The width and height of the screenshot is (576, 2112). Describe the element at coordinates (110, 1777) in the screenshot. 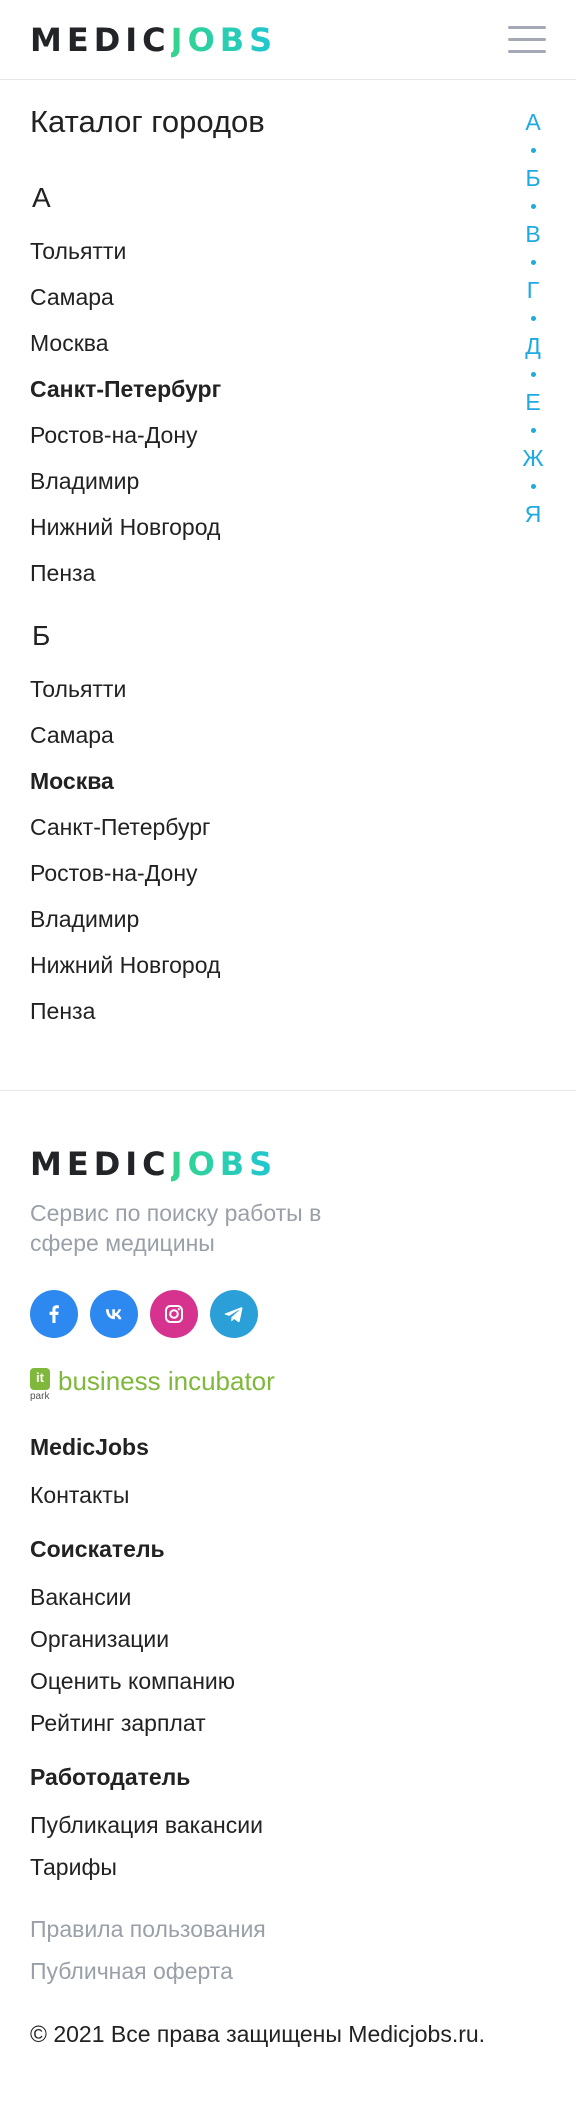

I see `footer-heading-employer: Работодатель` at that location.